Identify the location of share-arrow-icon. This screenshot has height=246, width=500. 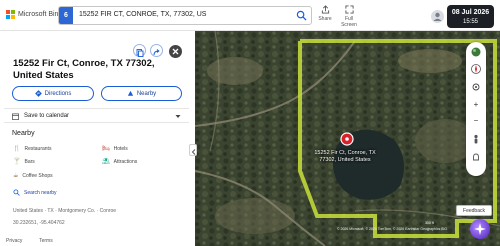
(156, 52).